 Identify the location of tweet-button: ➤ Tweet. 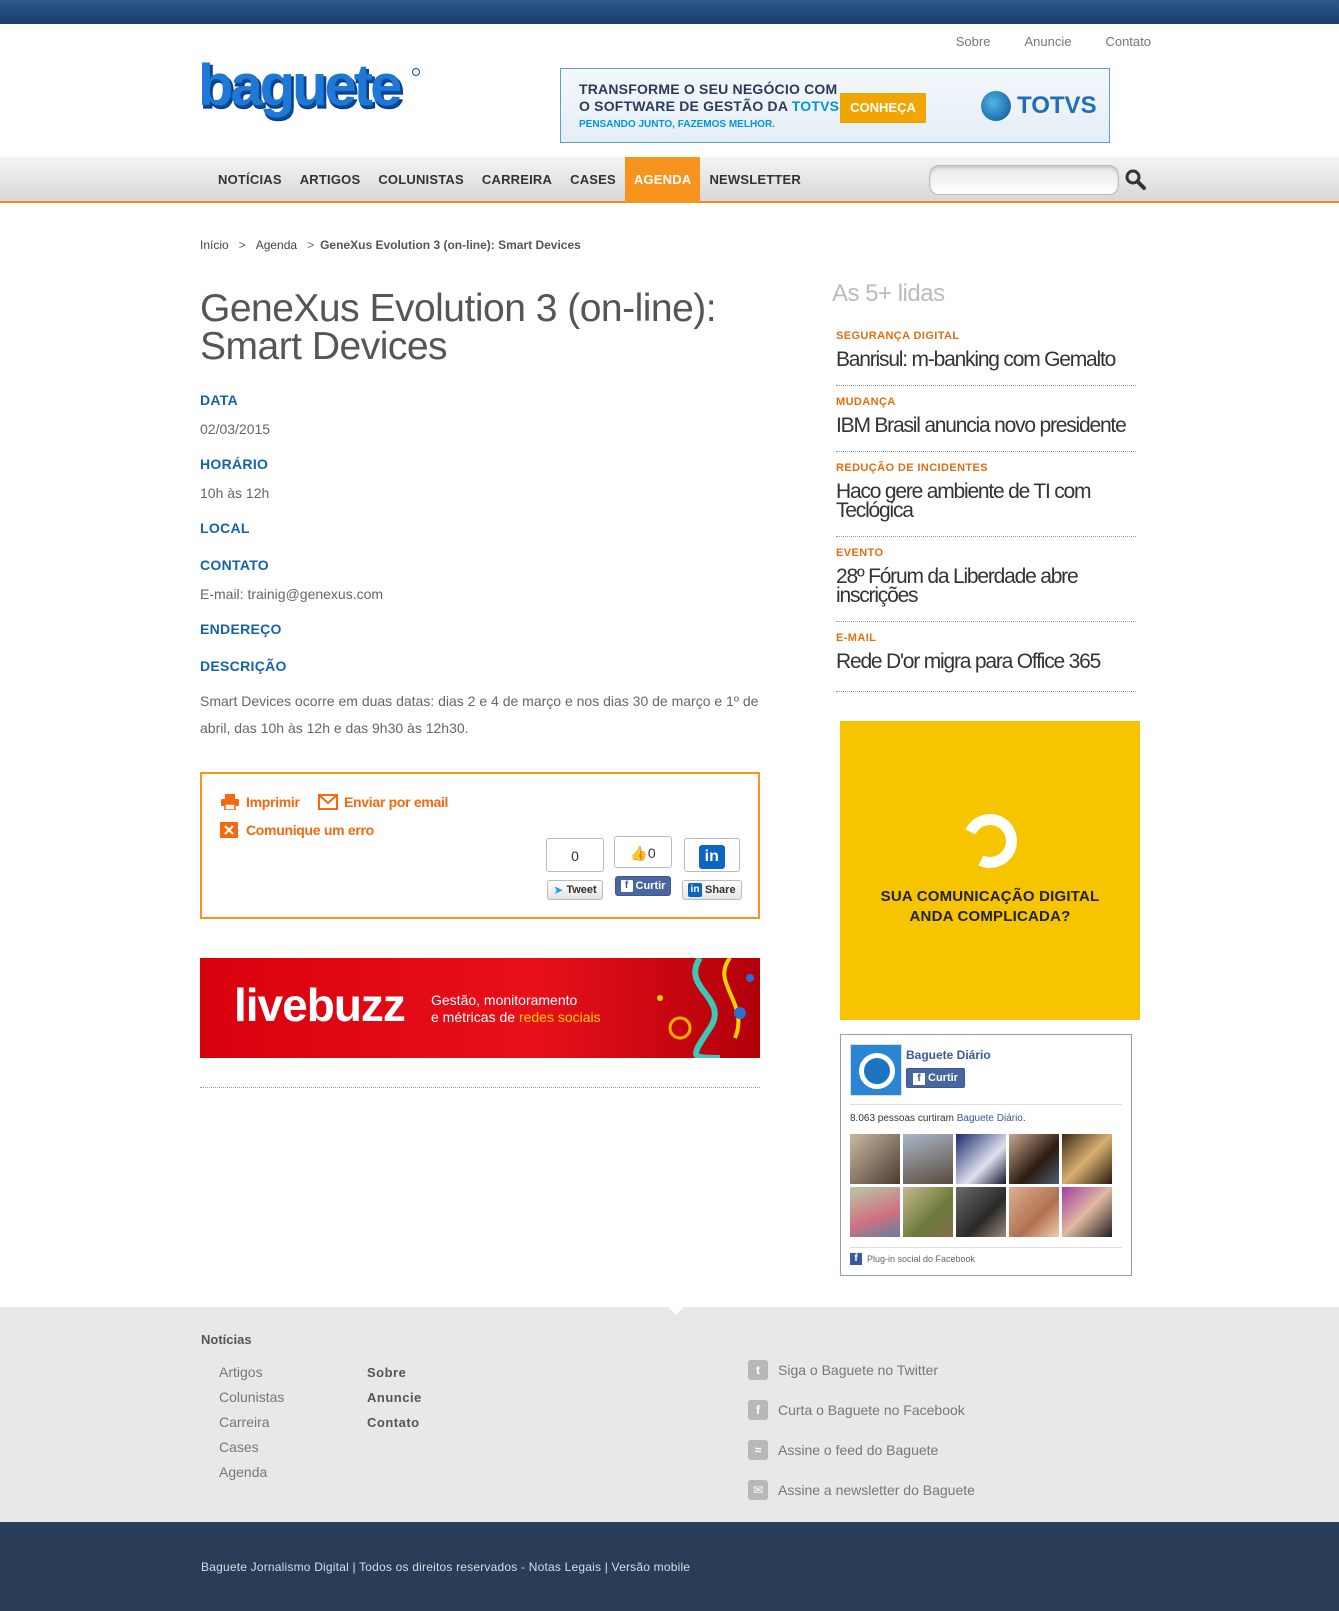
(575, 890).